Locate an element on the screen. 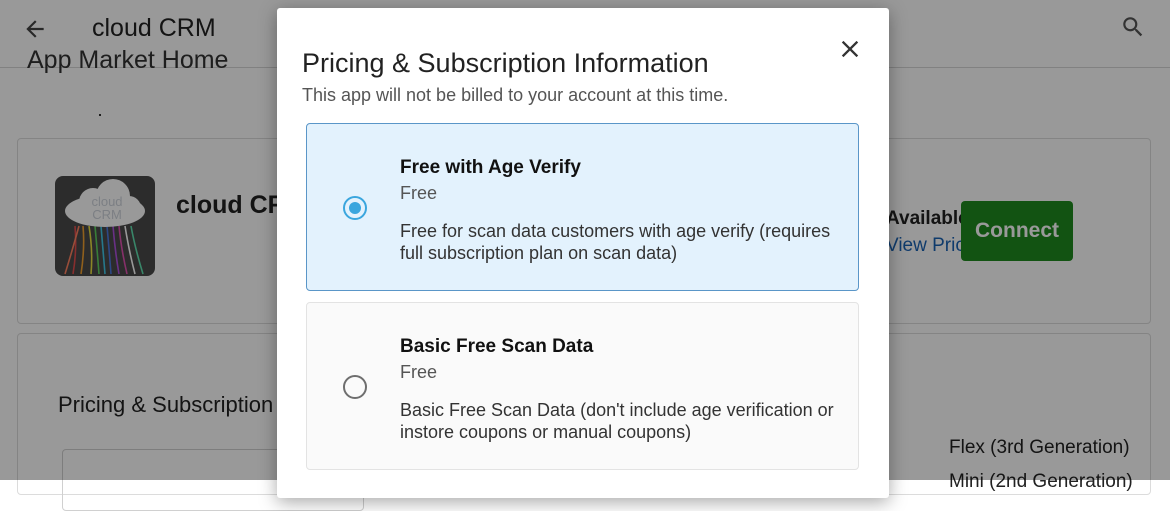 This screenshot has width=1170, height=511. radio-unselected-icon is located at coordinates (355, 387).